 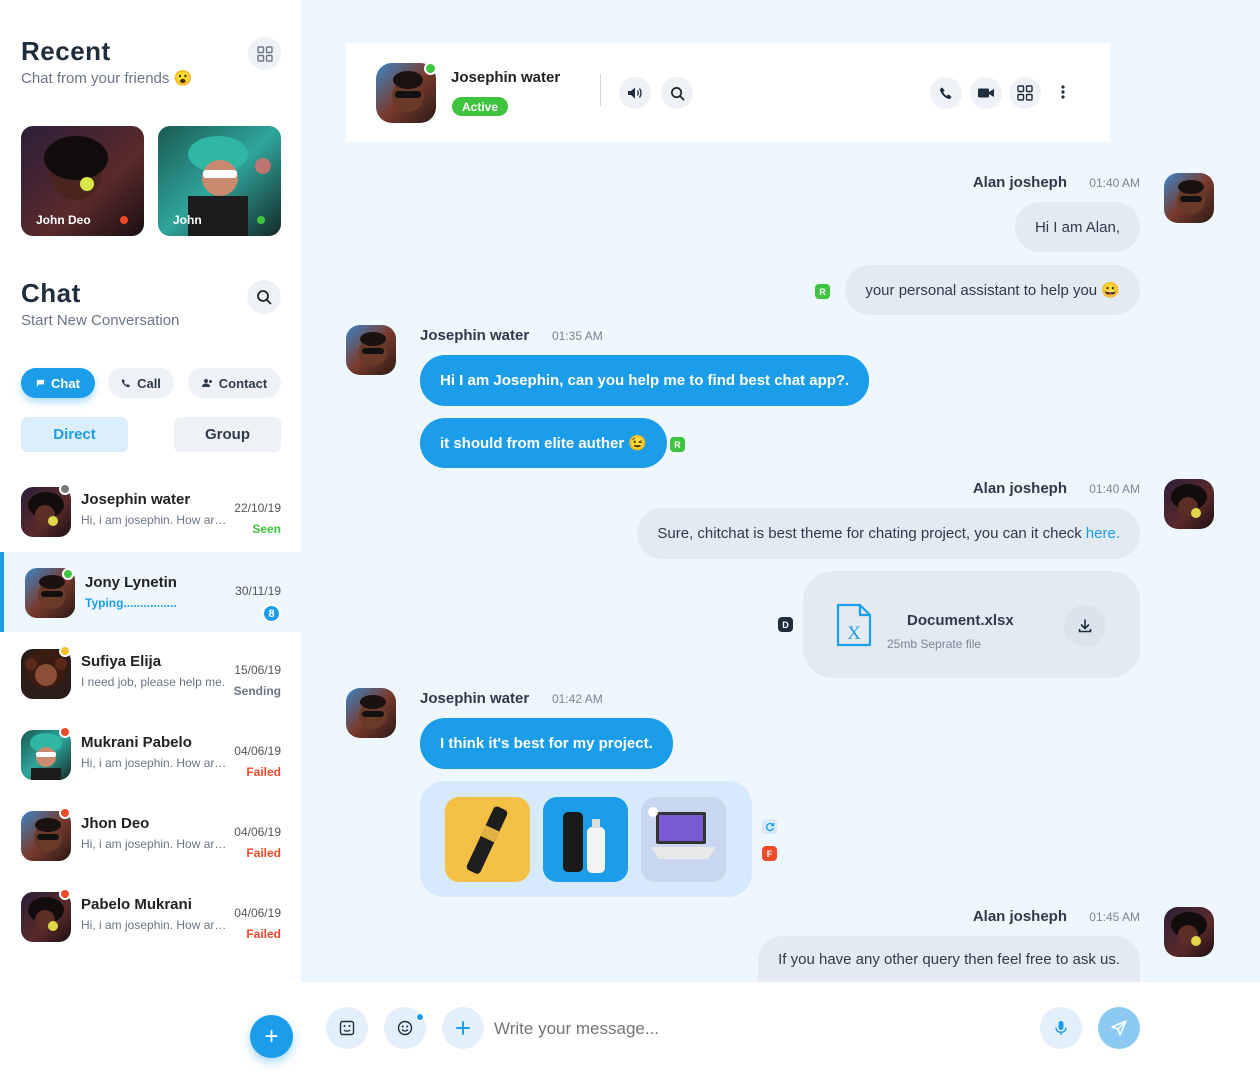 I want to click on message-bubble: I think it's best for my project., so click(x=546, y=743).